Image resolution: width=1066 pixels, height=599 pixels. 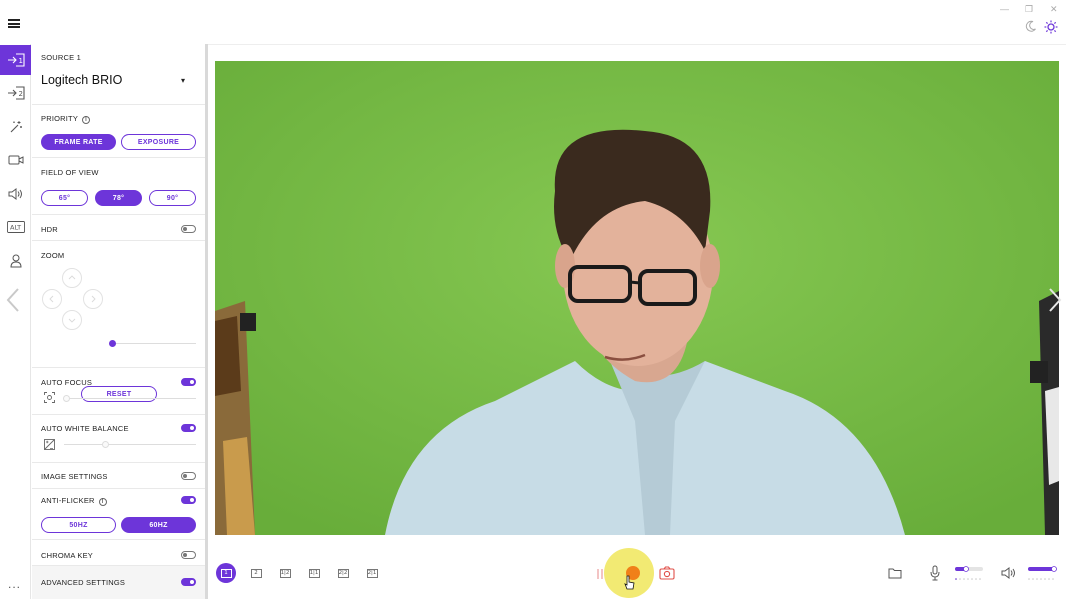 What do you see at coordinates (1031, 26) in the screenshot?
I see `dark-mode-moon-icon` at bounding box center [1031, 26].